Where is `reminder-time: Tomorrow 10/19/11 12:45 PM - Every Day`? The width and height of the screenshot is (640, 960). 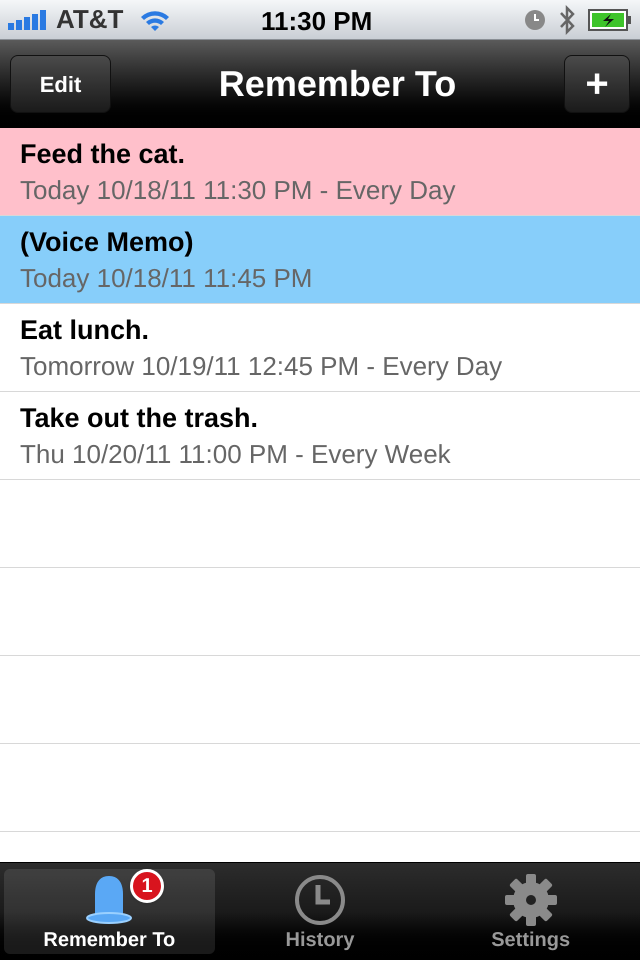
reminder-time: Tomorrow 10/19/11 12:45 PM - Every Day is located at coordinates (262, 366).